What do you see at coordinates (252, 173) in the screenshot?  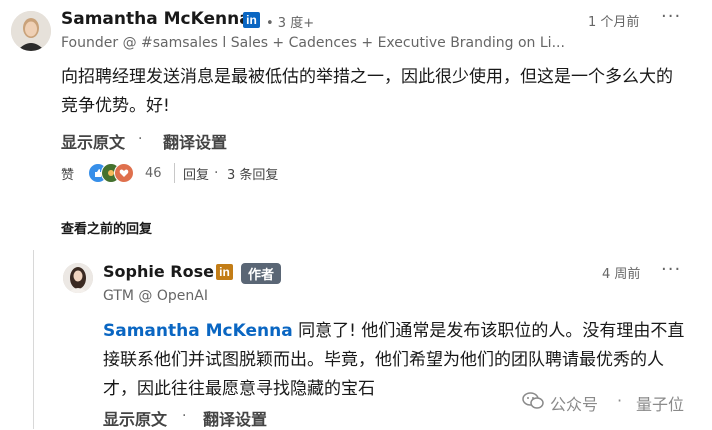 I see `reply-count: 3 条回复` at bounding box center [252, 173].